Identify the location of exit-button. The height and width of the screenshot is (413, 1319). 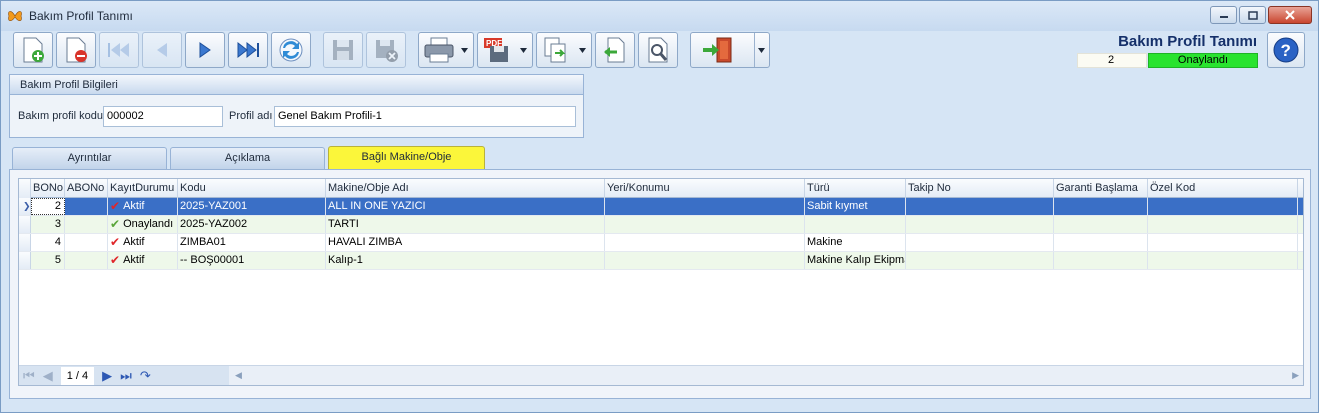
(730, 50).